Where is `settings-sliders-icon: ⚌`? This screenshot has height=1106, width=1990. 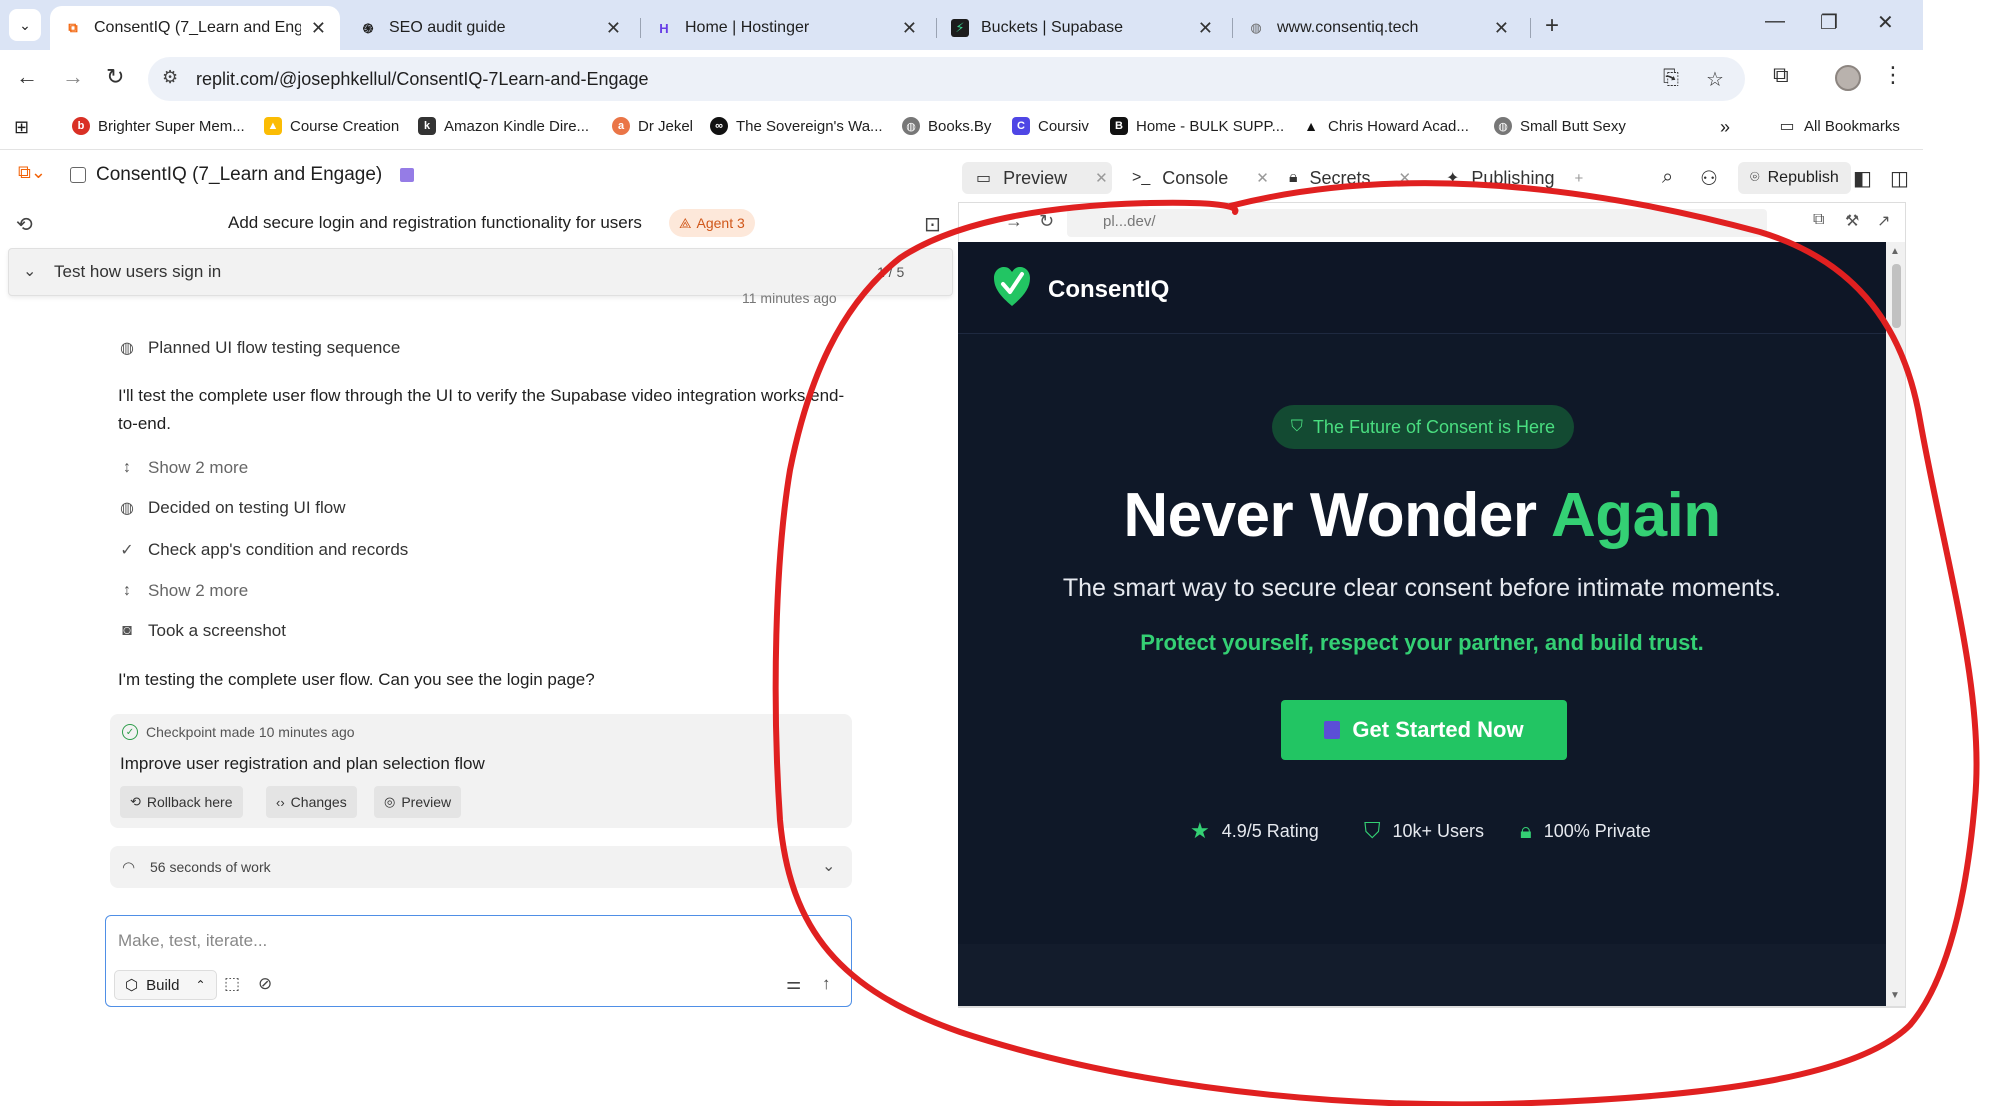 settings-sliders-icon: ⚌ is located at coordinates (793, 984).